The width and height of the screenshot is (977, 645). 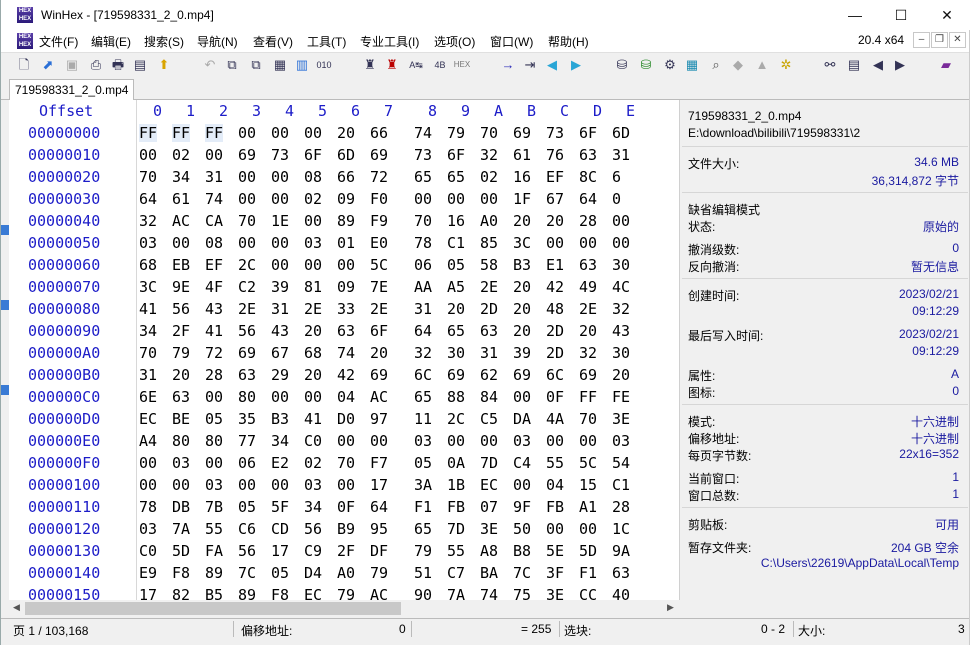 What do you see at coordinates (64, 353) in the screenshot?
I see `row-offset: 000000A0` at bounding box center [64, 353].